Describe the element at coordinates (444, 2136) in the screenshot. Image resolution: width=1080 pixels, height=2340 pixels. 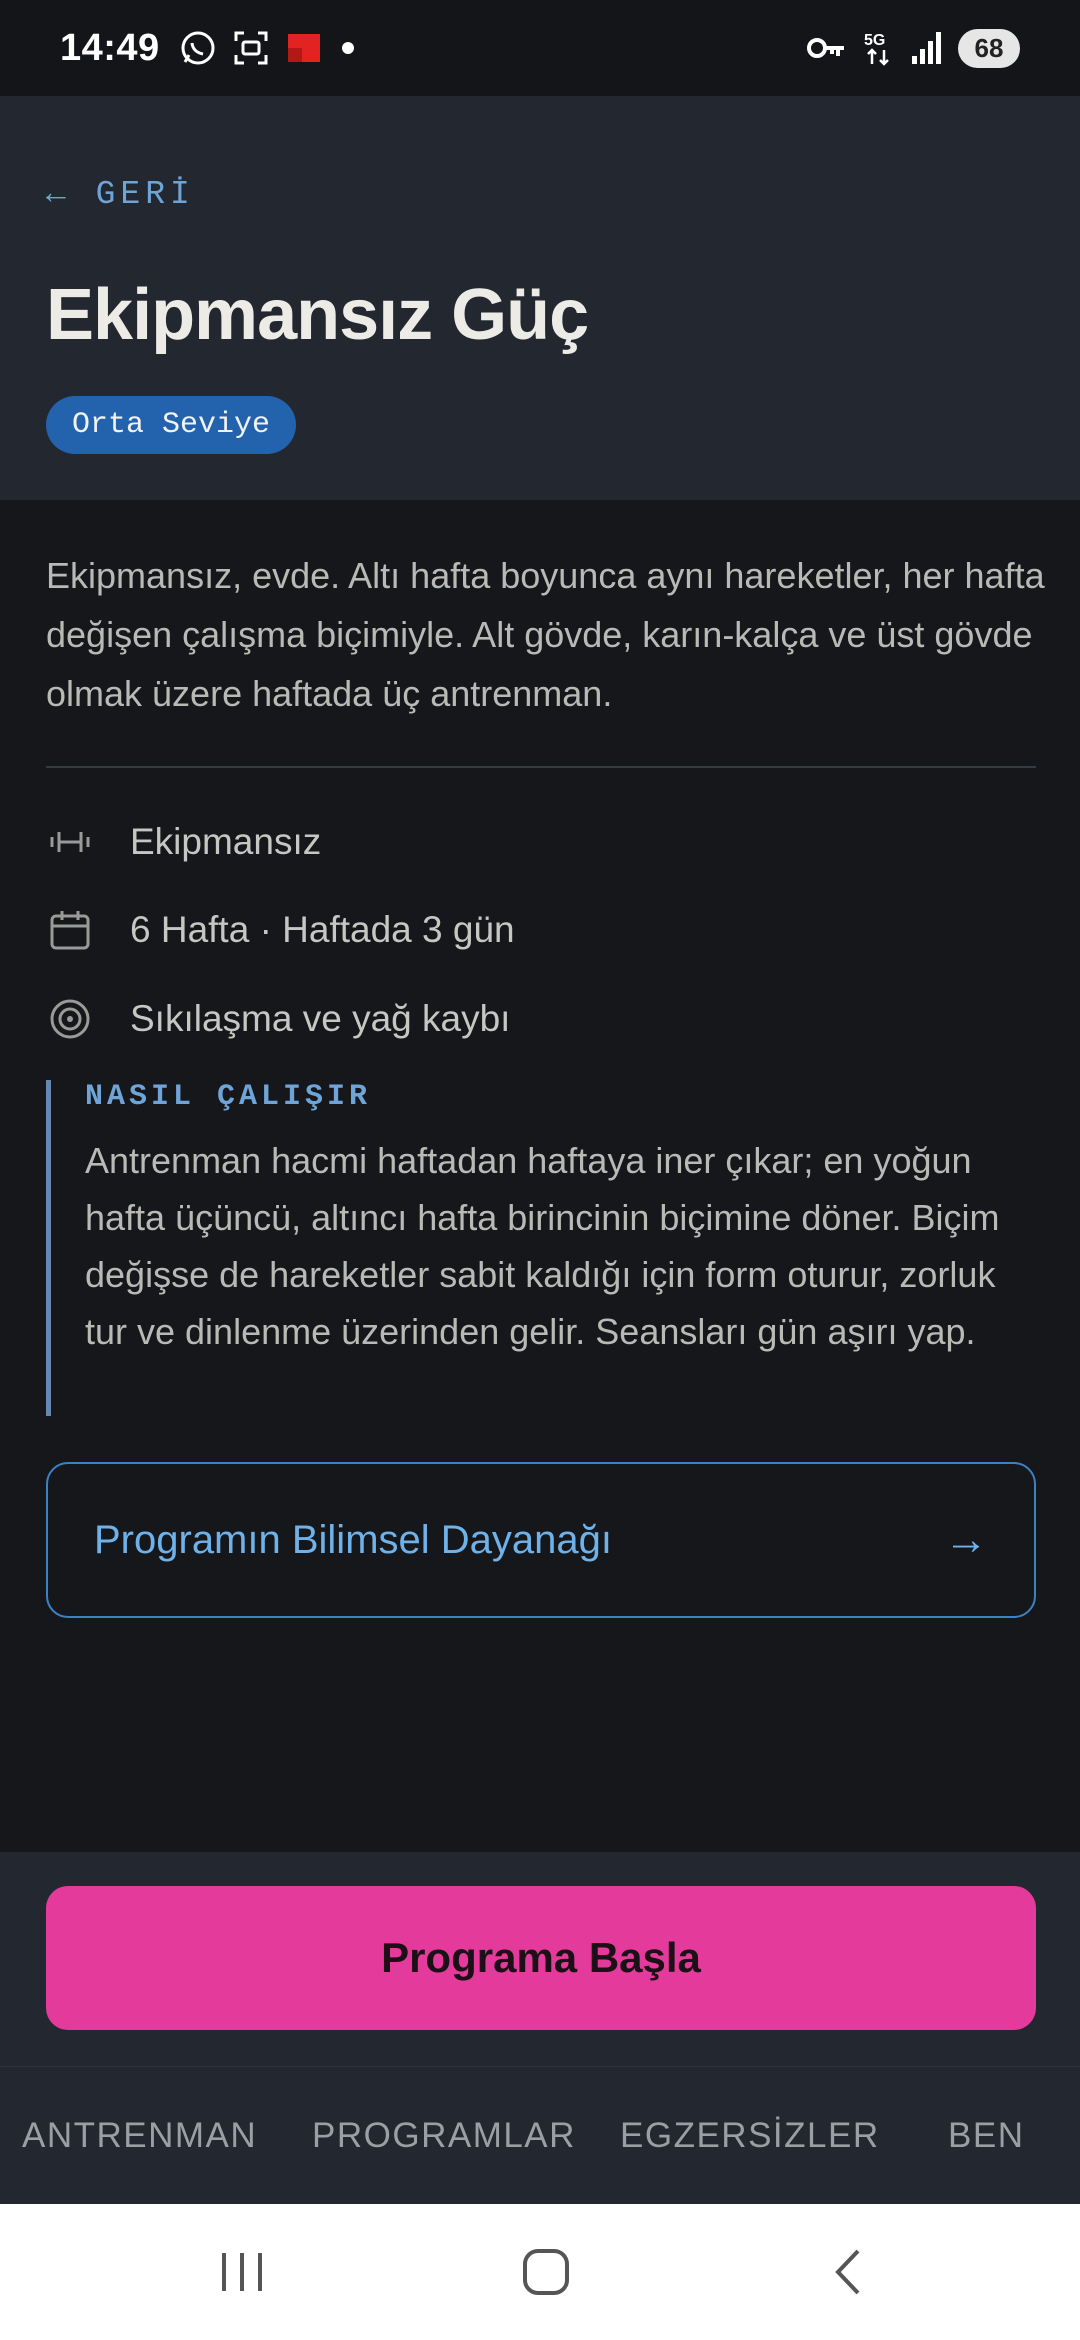
I see `nav-item-programs: PROGRAMLAR` at that location.